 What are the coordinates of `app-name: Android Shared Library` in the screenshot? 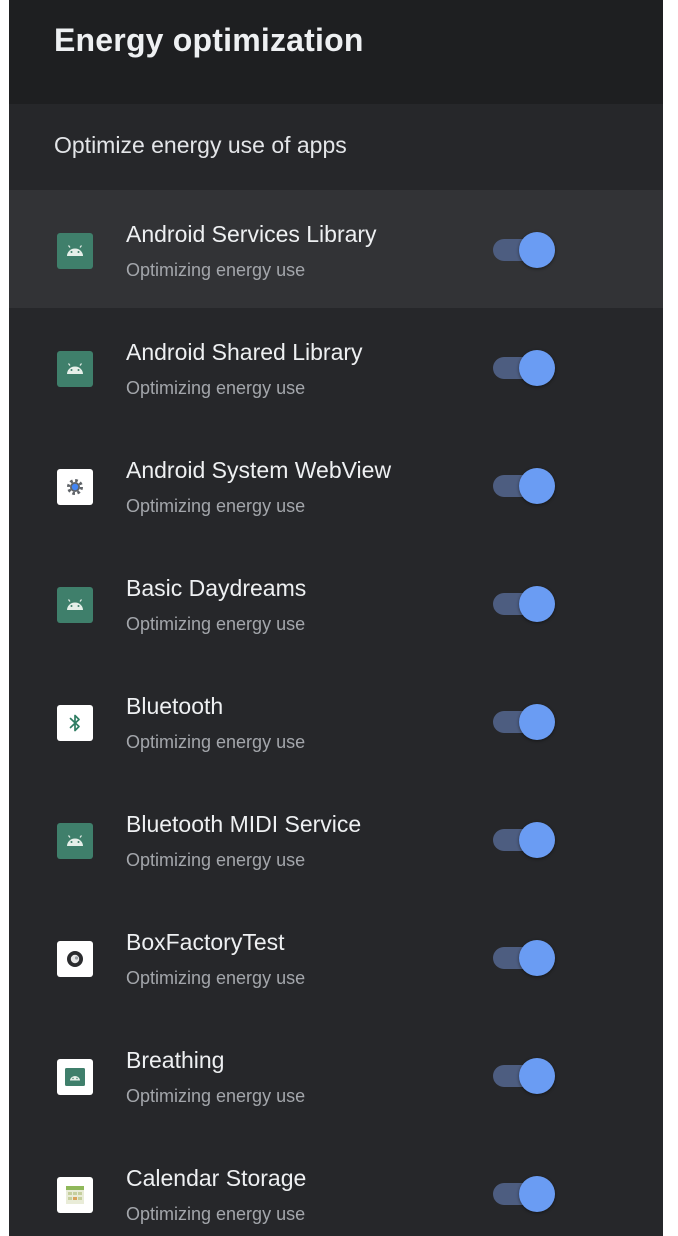 It's located at (244, 352).